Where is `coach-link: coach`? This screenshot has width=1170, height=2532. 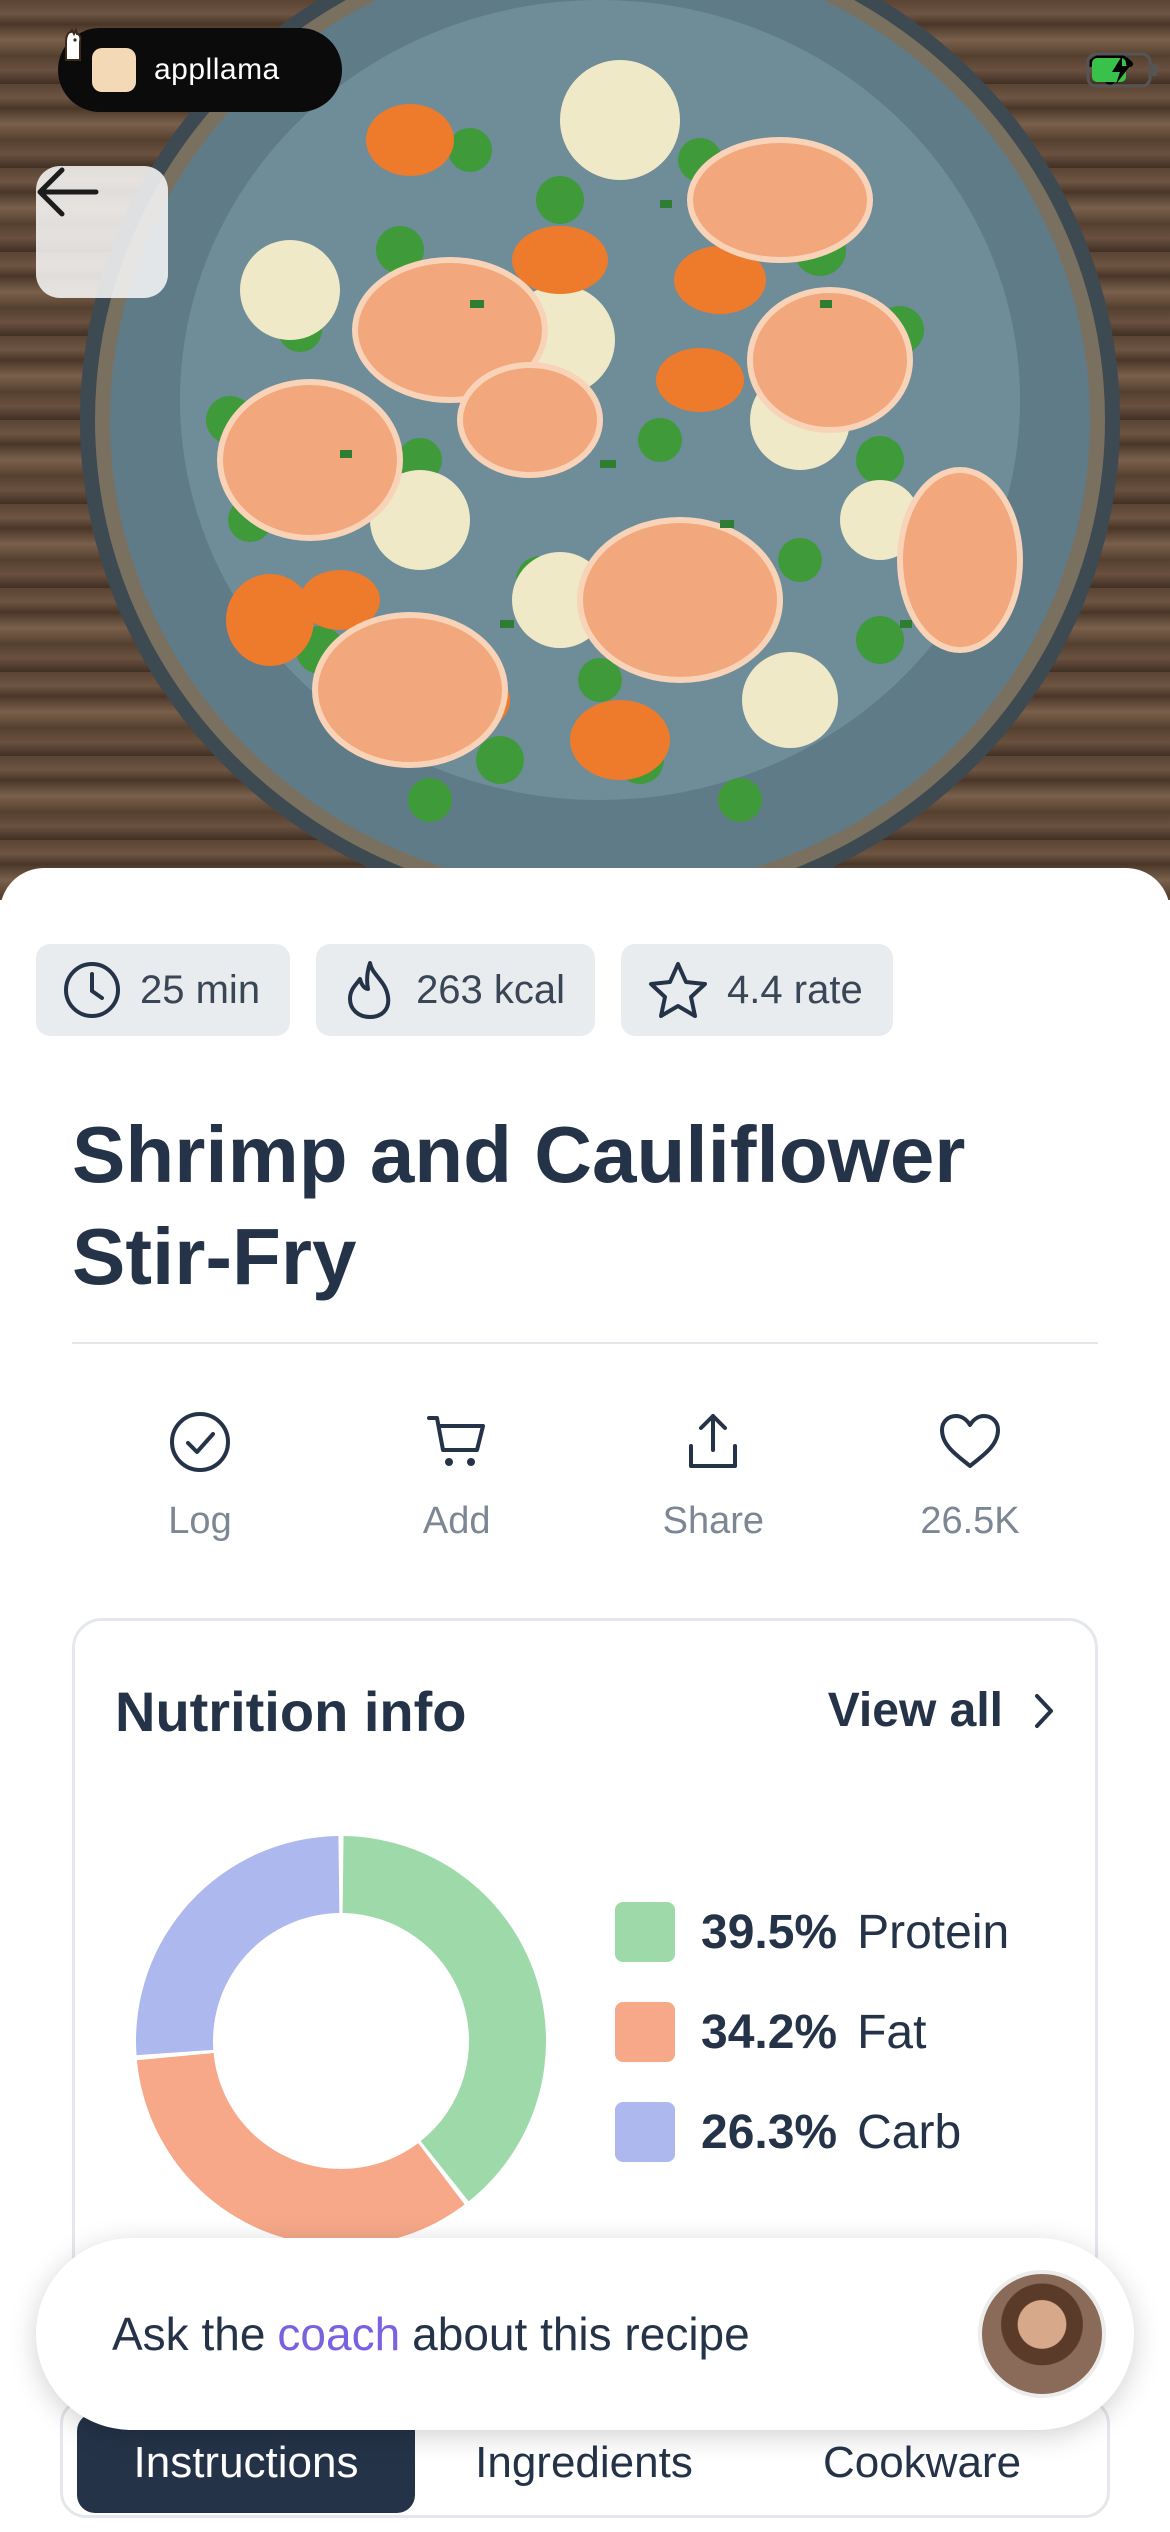 coach-link: coach is located at coordinates (339, 2334).